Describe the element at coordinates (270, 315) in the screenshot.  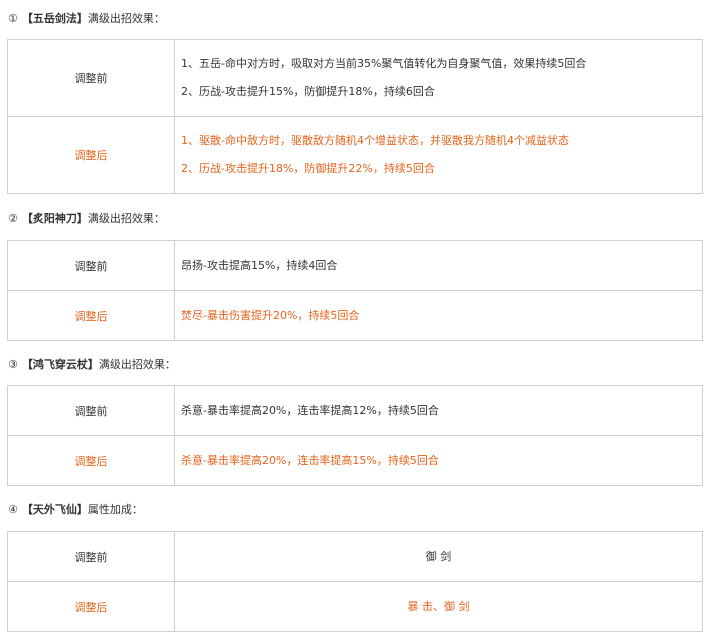
I see `effect-line: 焚尽-暴击伤害提升20%，持续5回合` at that location.